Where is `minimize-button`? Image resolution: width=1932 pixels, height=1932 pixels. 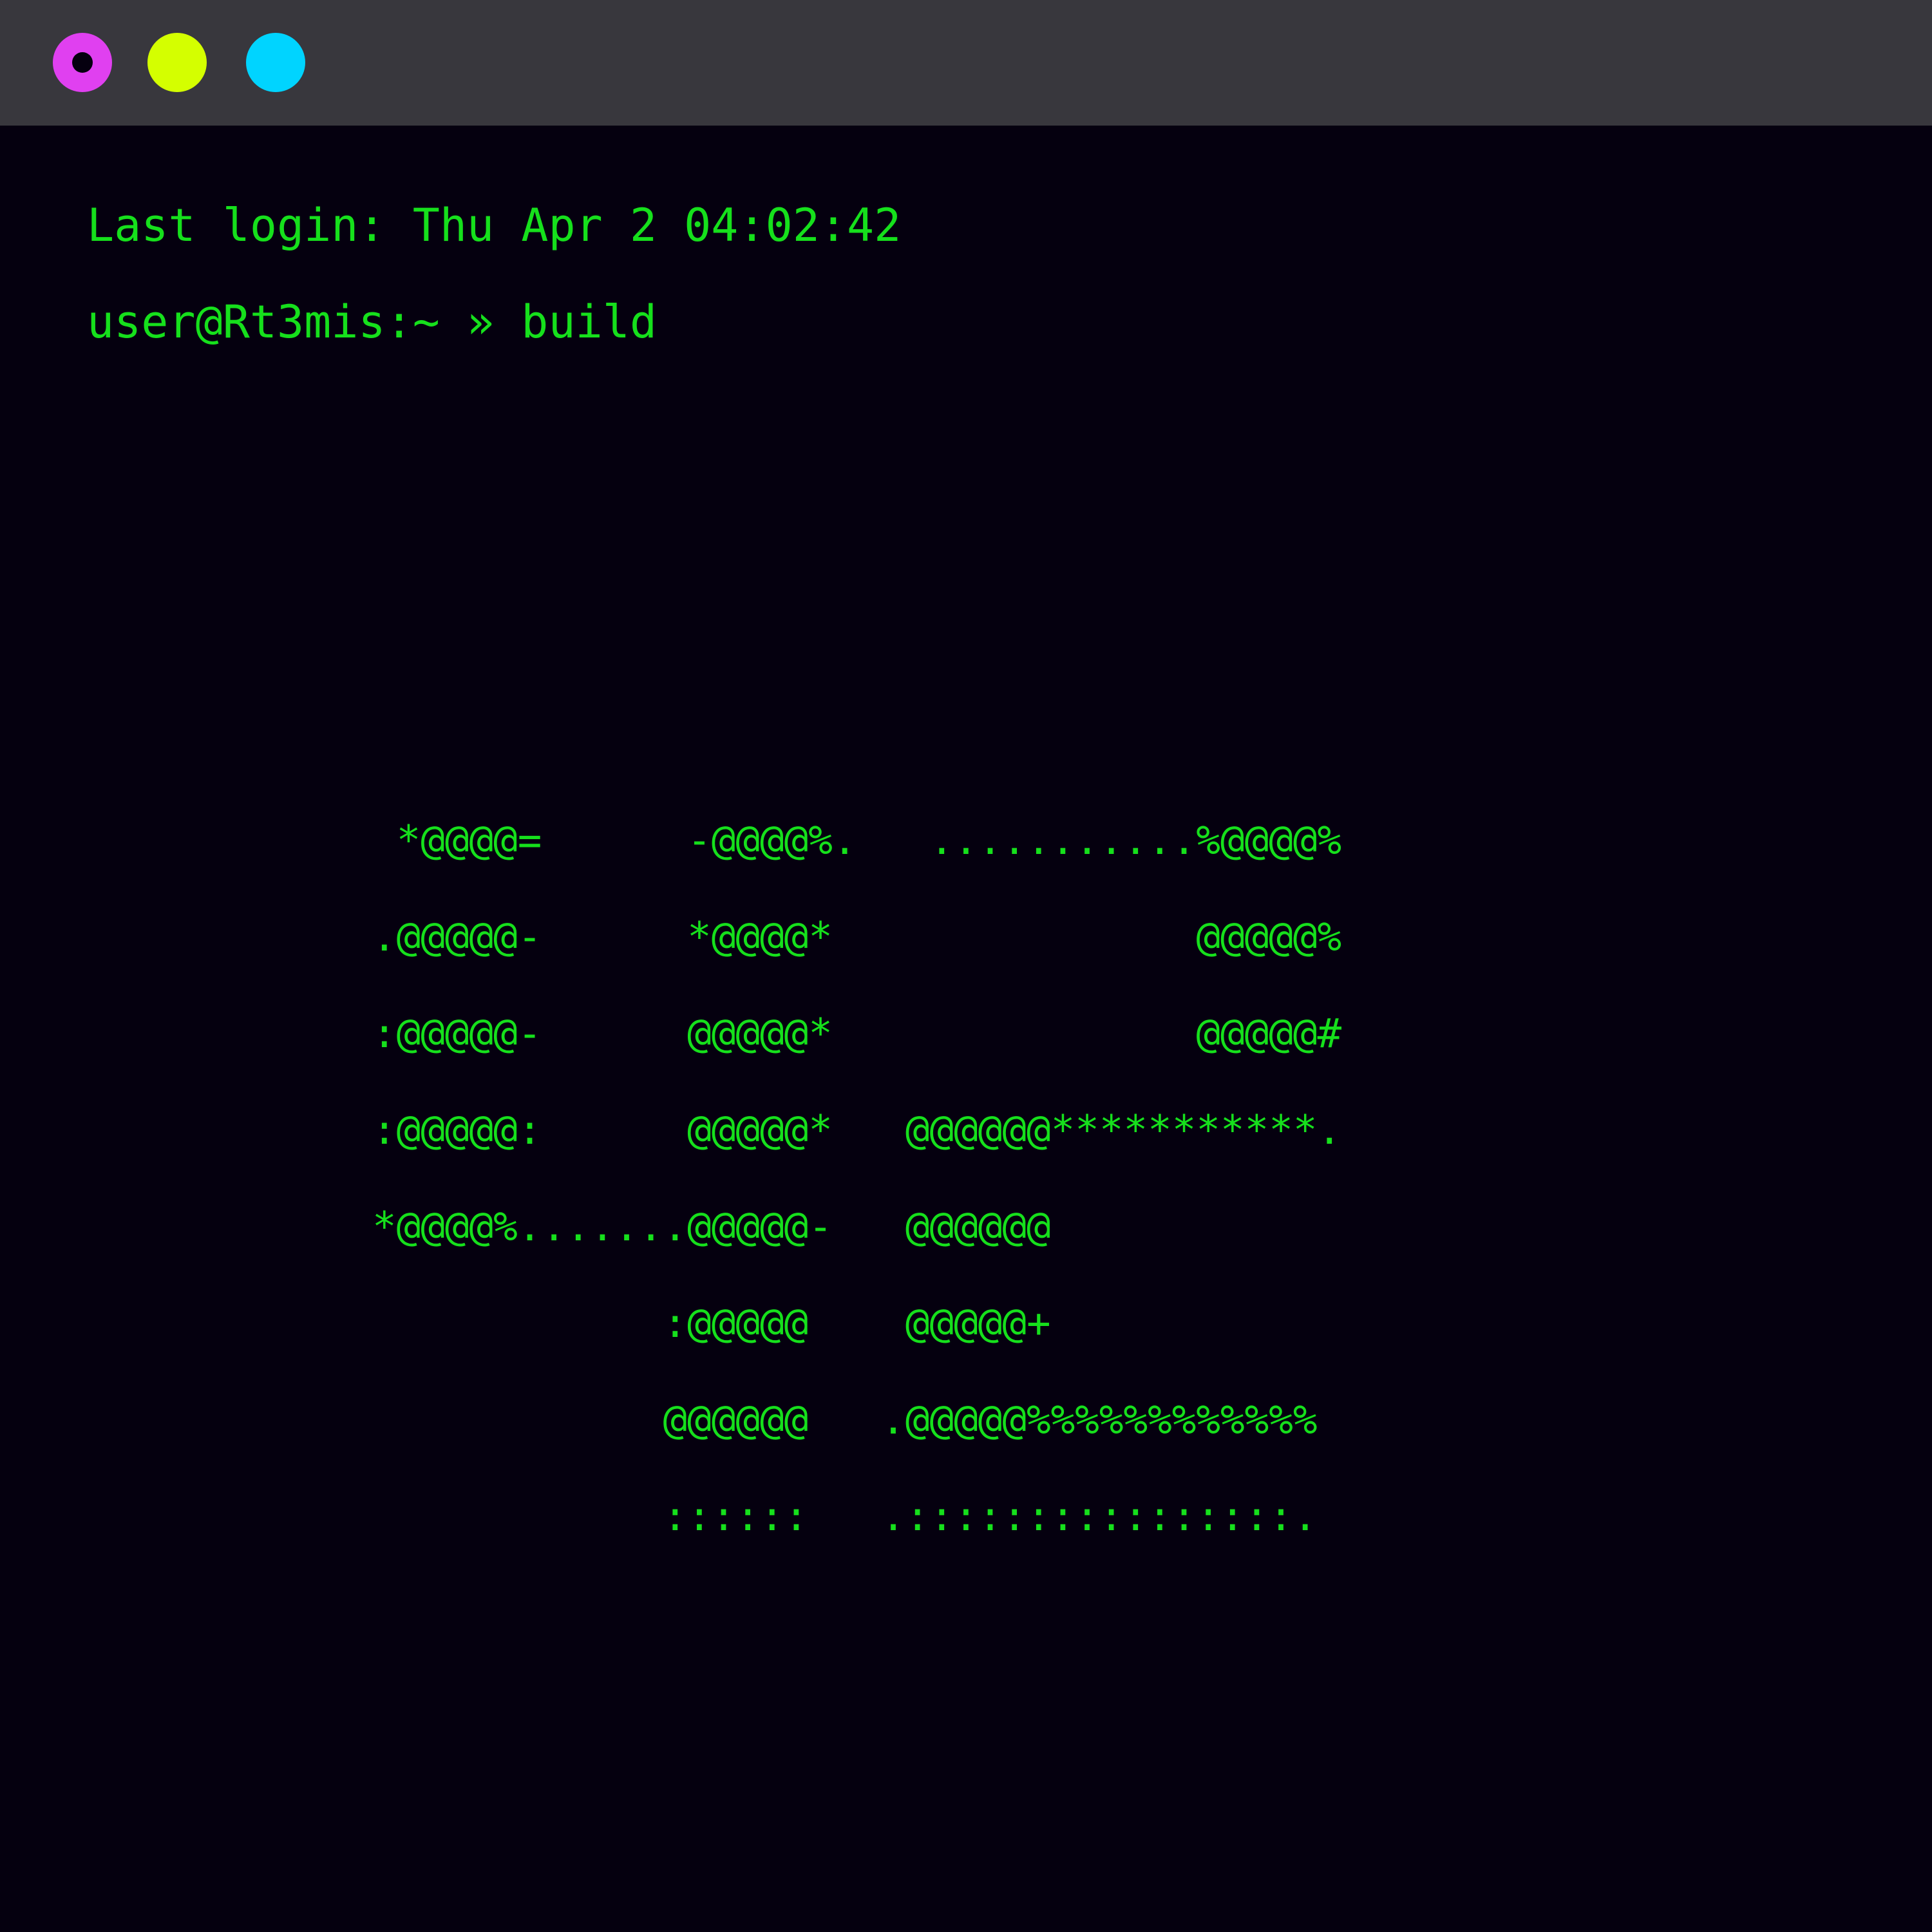 minimize-button is located at coordinates (177, 62).